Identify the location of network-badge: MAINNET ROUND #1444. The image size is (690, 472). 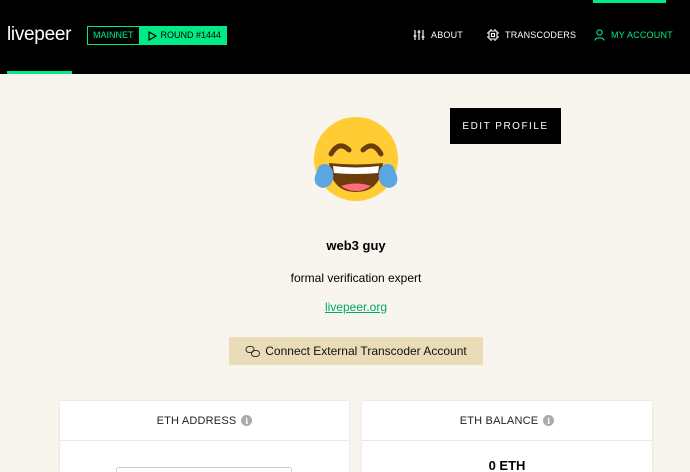
(157, 35).